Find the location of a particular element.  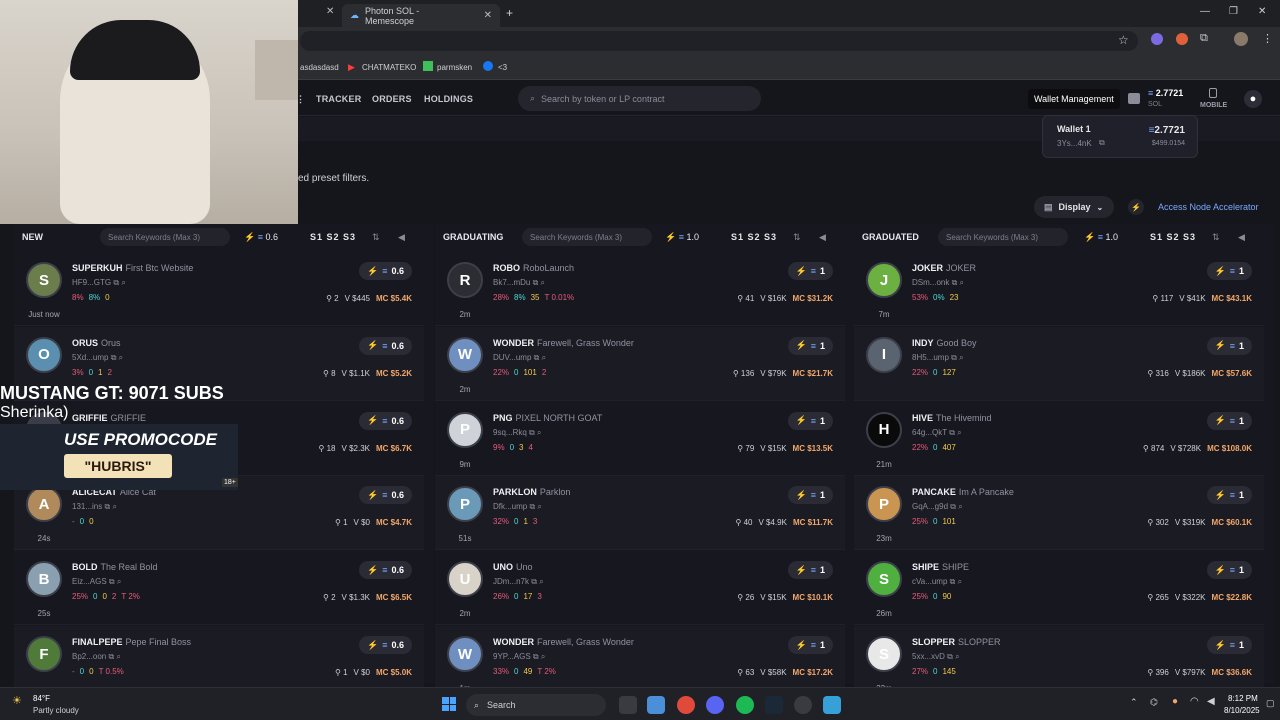

close-window-icon: ✕ is located at coordinates (1262, 11).